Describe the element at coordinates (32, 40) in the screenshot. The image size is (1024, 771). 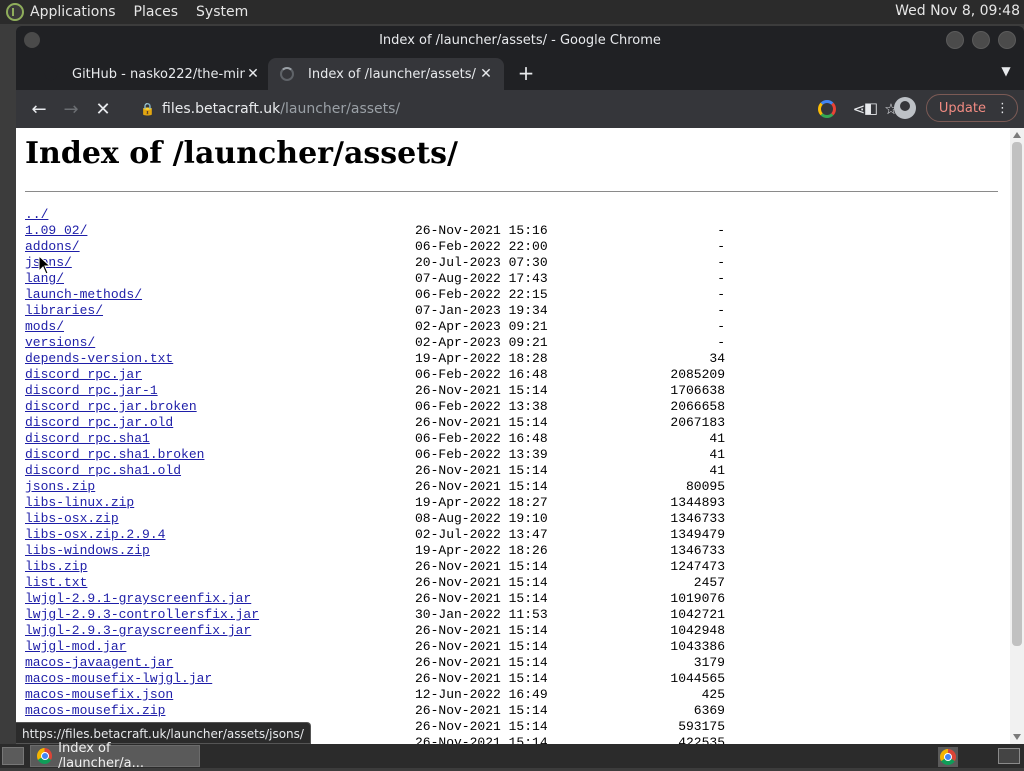
I see `window-menu-icon` at that location.